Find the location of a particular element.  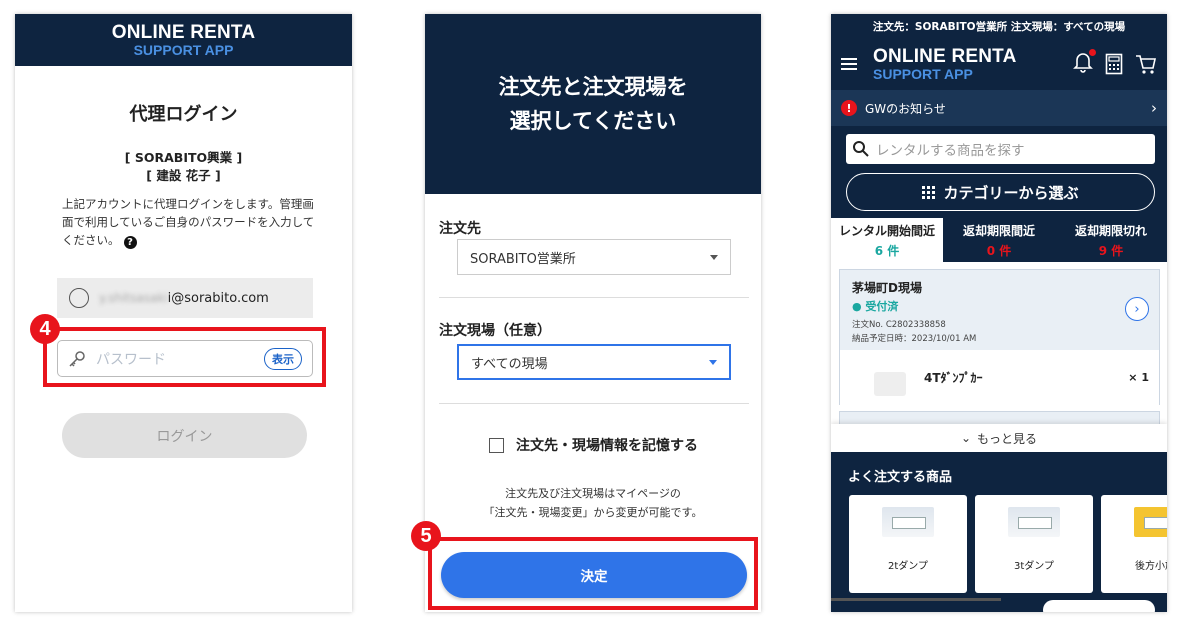

more-products-button is located at coordinates (1099, 606).